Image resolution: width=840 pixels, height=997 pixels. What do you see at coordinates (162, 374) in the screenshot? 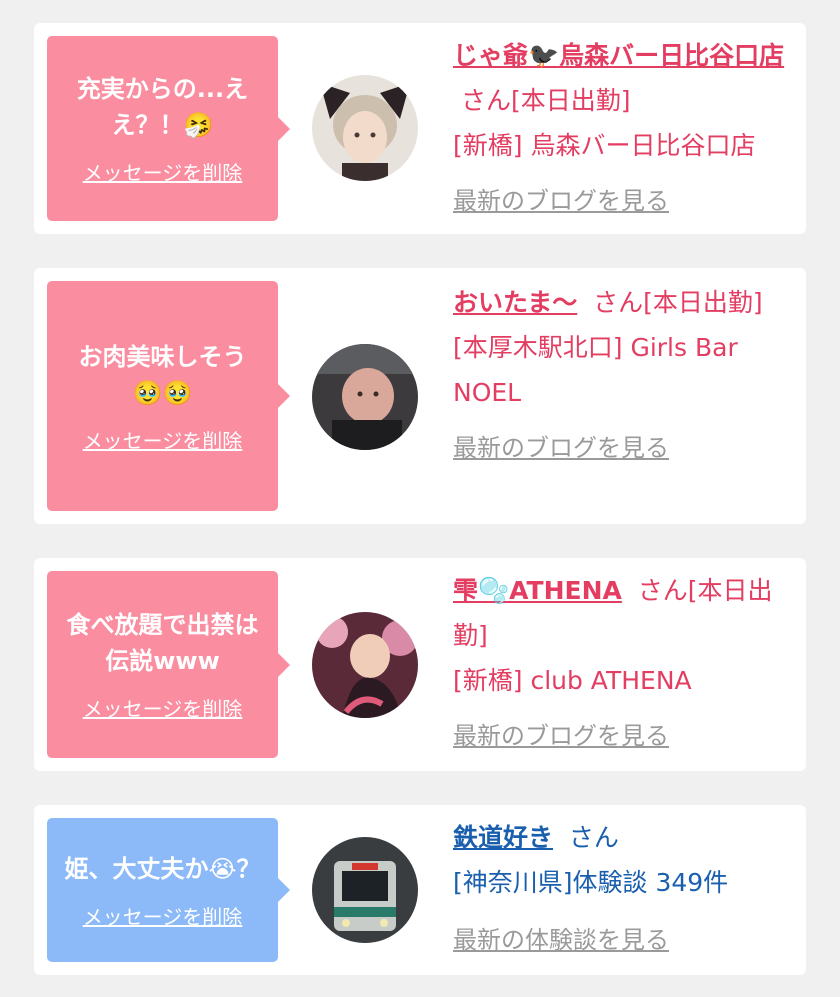
I see `message-text: お肉美味しそう🥹🥹` at bounding box center [162, 374].